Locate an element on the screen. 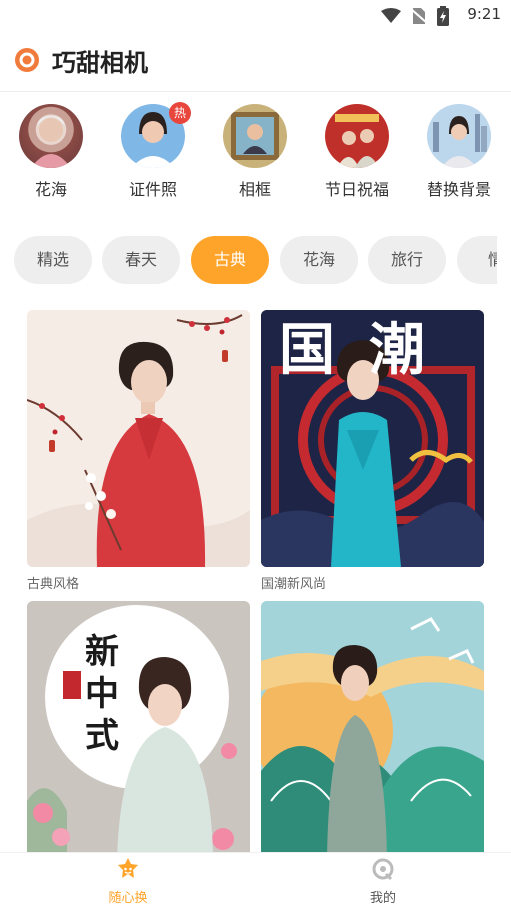 The height and width of the screenshot is (908, 511). smiley-star-icon is located at coordinates (128, 868).